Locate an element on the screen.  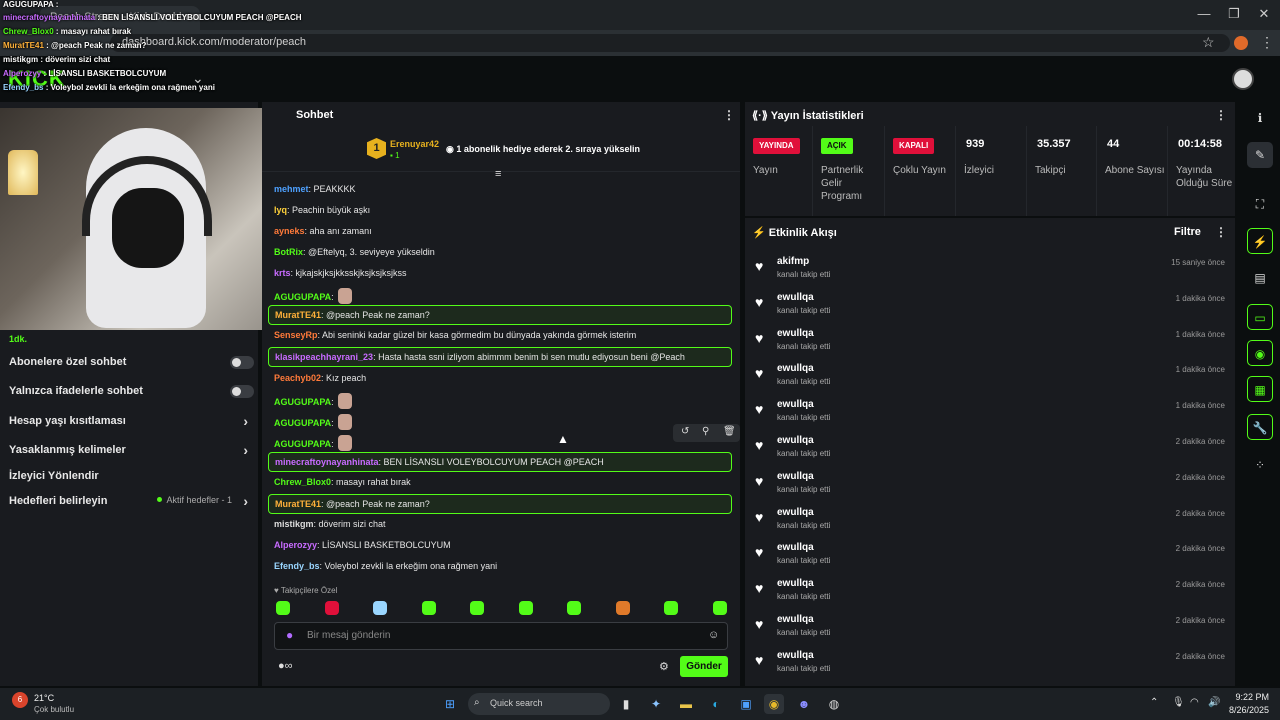
discord-icon: ☻ is located at coordinates (804, 704).